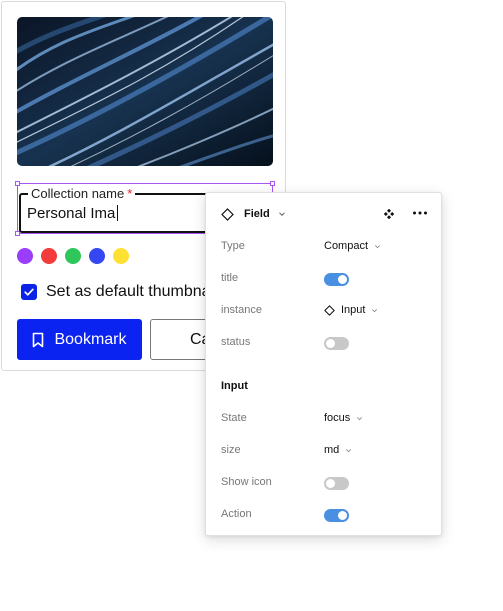 This screenshot has height=611, width=503. Describe the element at coordinates (246, 482) in the screenshot. I see `prop-name-show-icon: Show icon` at that location.